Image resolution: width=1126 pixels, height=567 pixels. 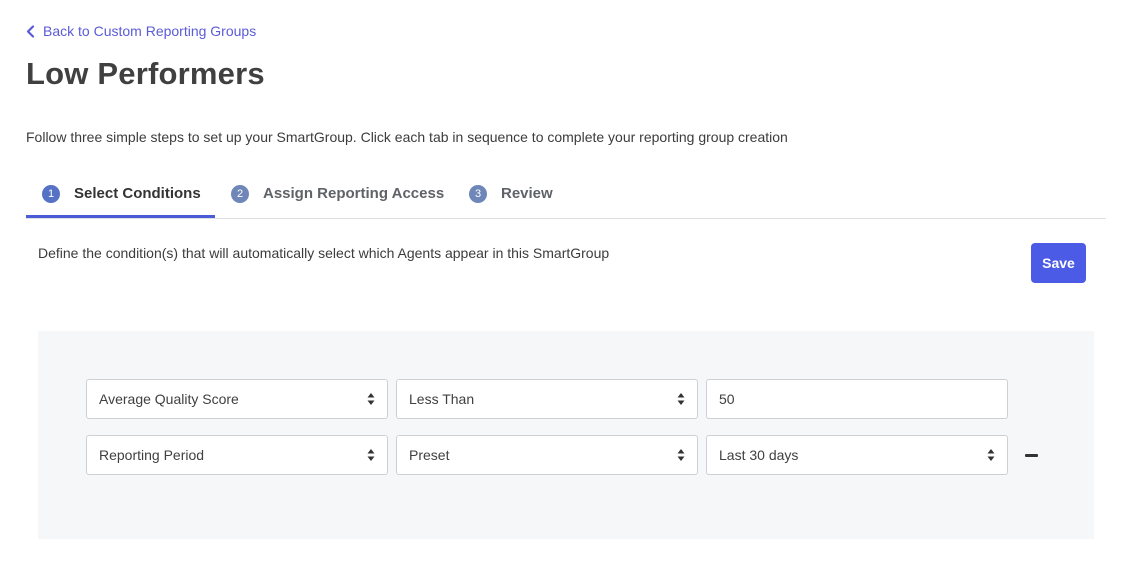 I want to click on select-value: Reporting Period, so click(x=152, y=455).